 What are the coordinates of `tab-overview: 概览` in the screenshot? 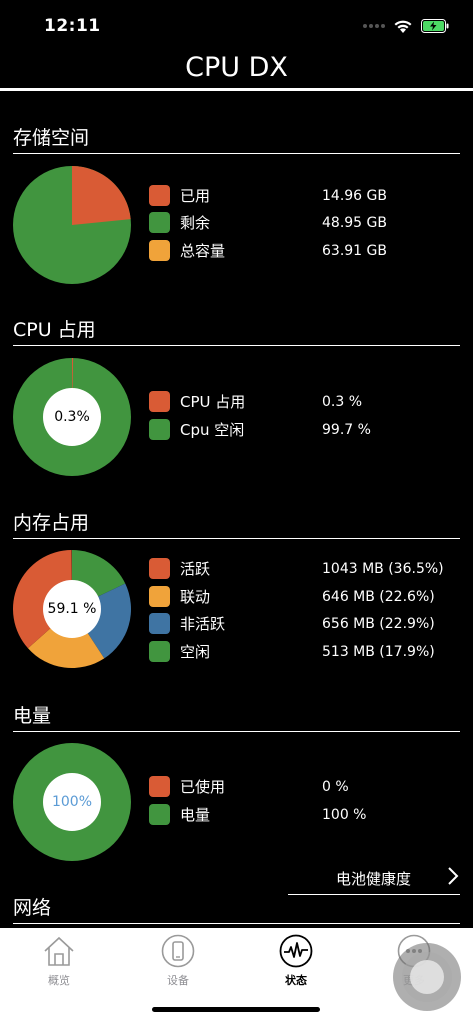 It's located at (59, 962).